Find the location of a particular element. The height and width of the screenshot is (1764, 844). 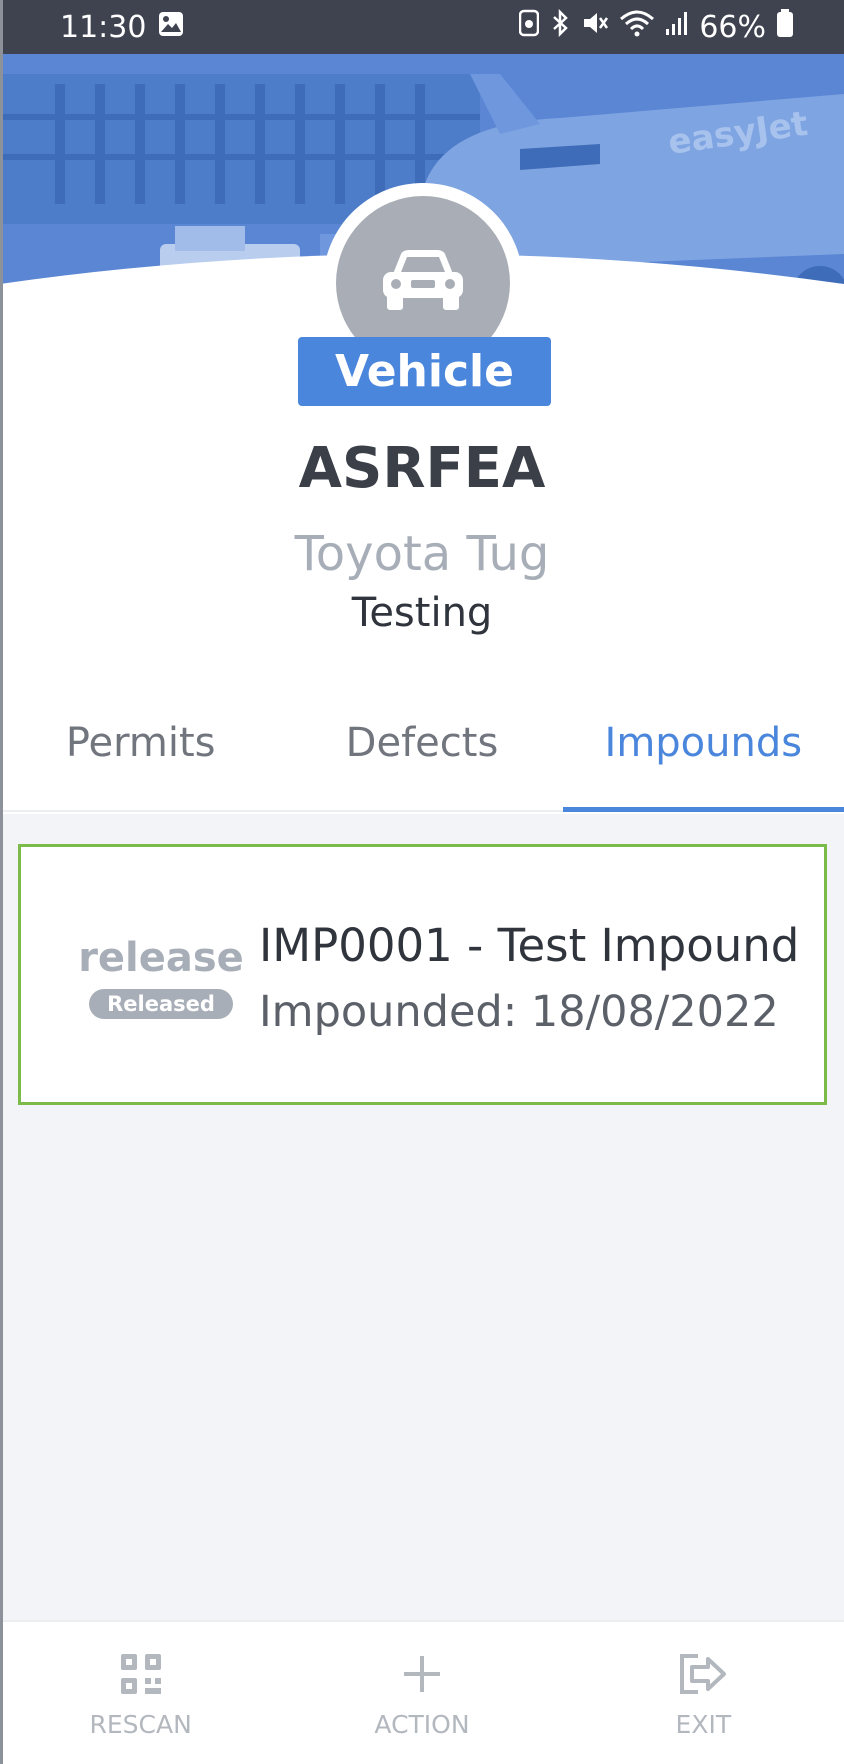

signal-icon is located at coordinates (677, 27).